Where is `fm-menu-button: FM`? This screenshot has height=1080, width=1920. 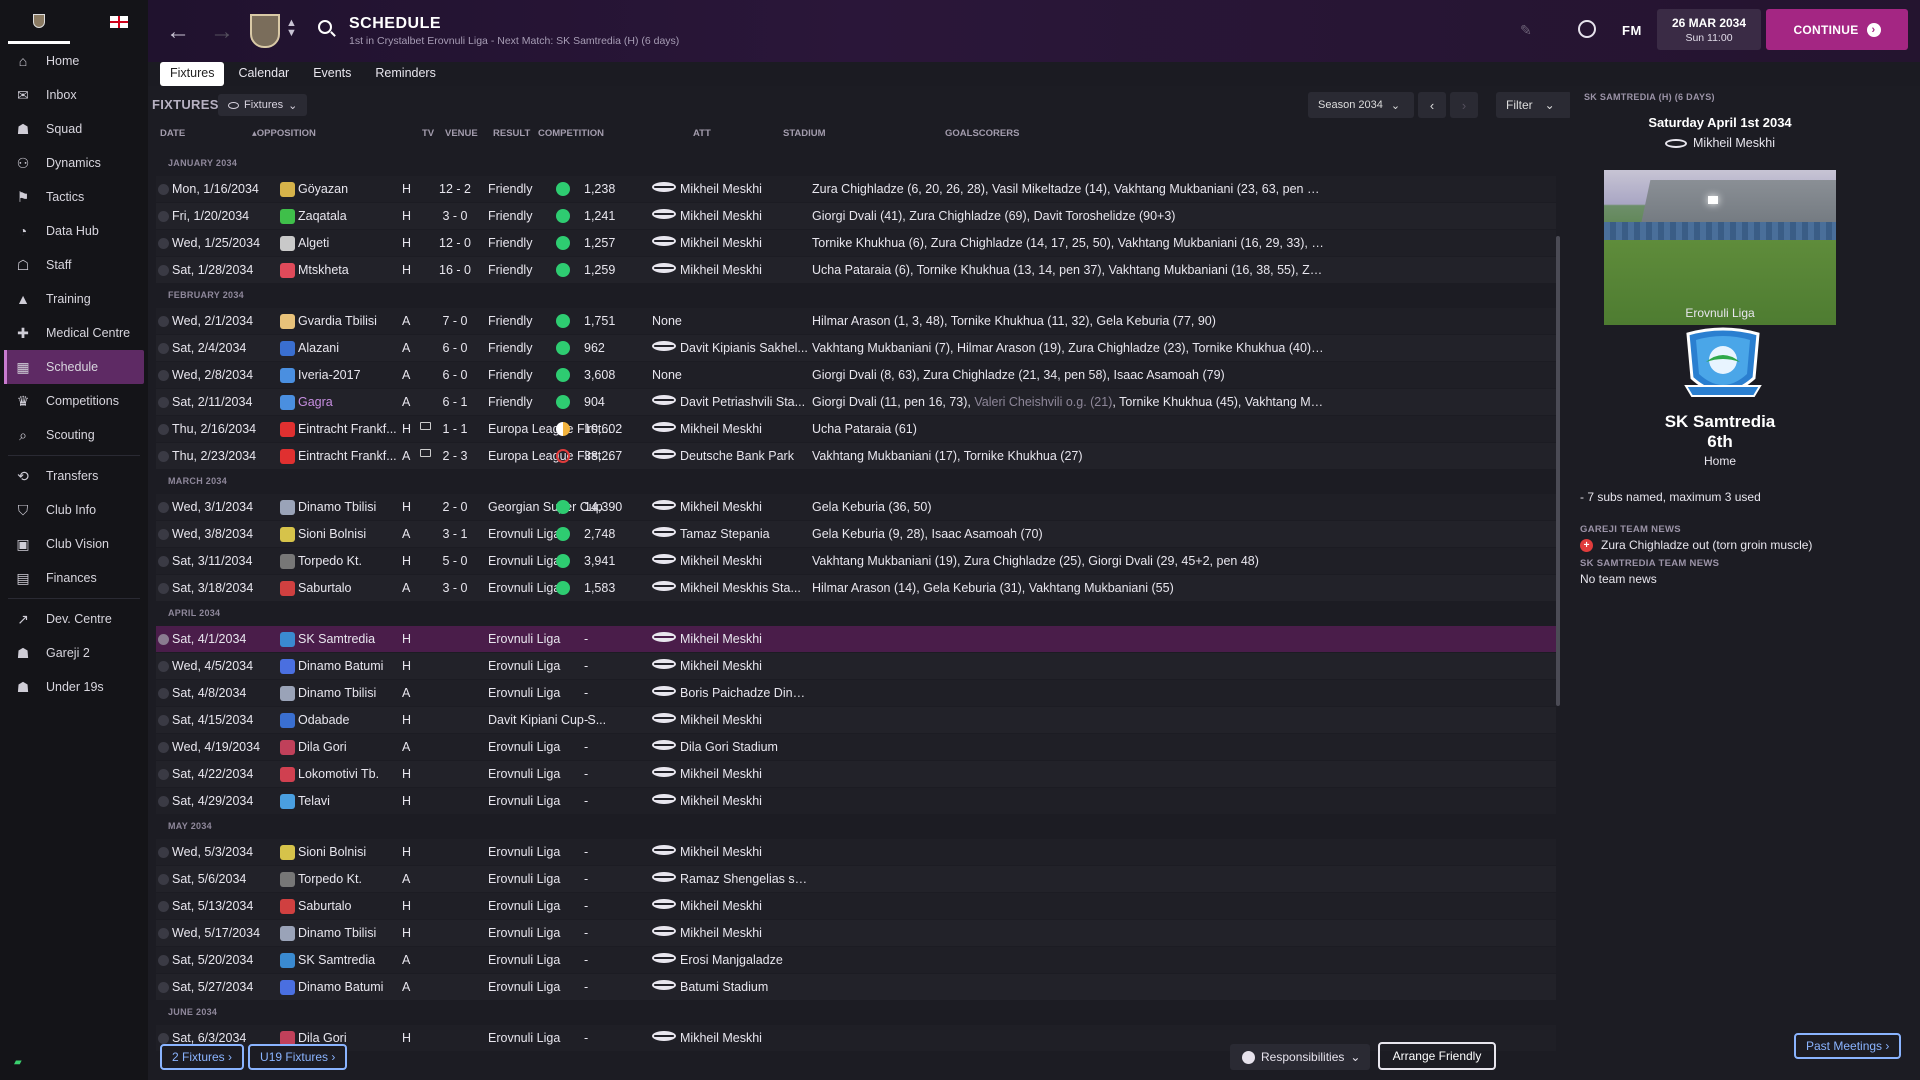 fm-menu-button: FM is located at coordinates (1632, 30).